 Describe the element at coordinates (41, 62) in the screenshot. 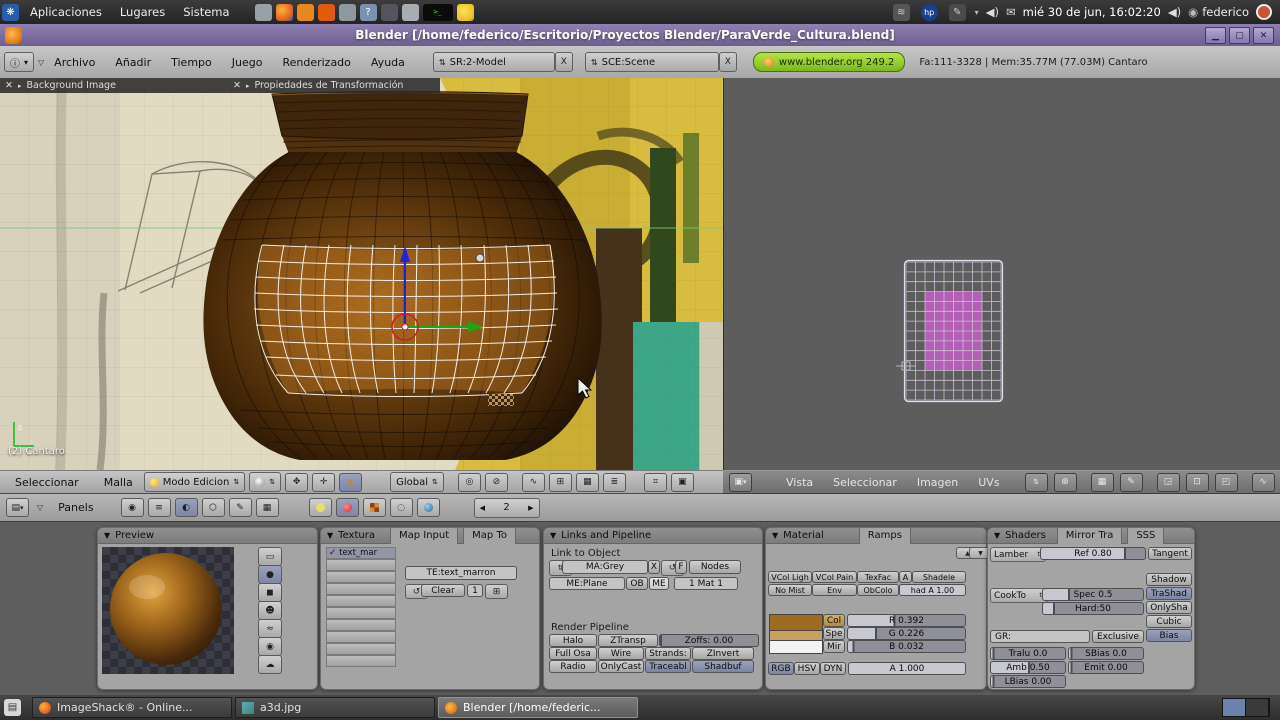

I see `header-collapse-icon: ▽` at that location.